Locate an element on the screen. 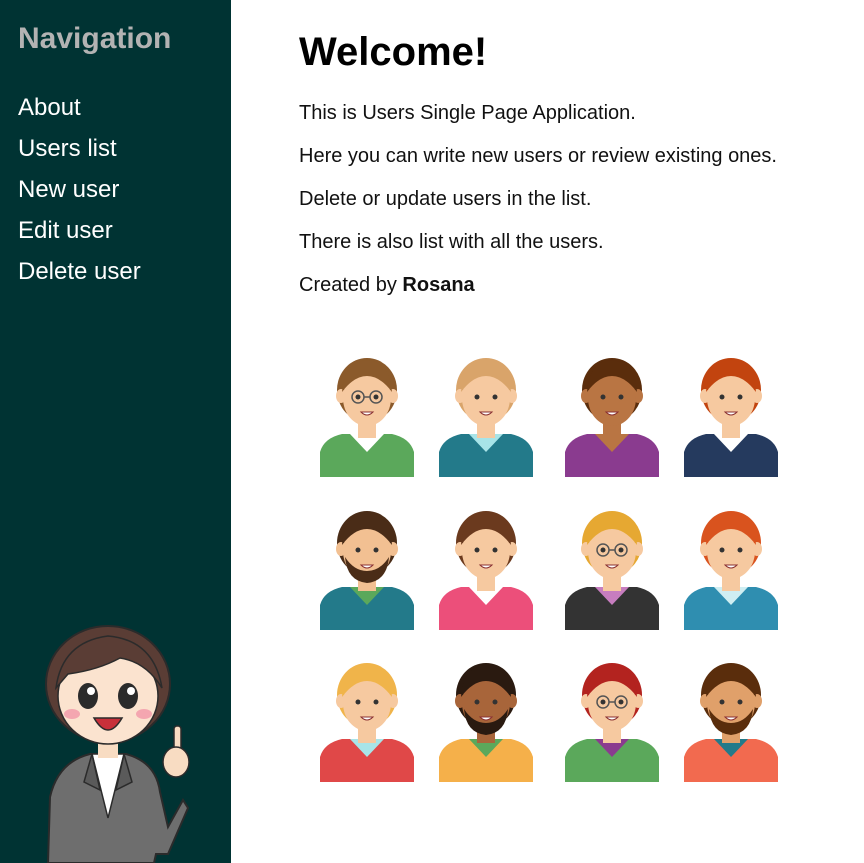 The width and height of the screenshot is (864, 863). nav-item-edit-user: Edit user is located at coordinates (79, 235).